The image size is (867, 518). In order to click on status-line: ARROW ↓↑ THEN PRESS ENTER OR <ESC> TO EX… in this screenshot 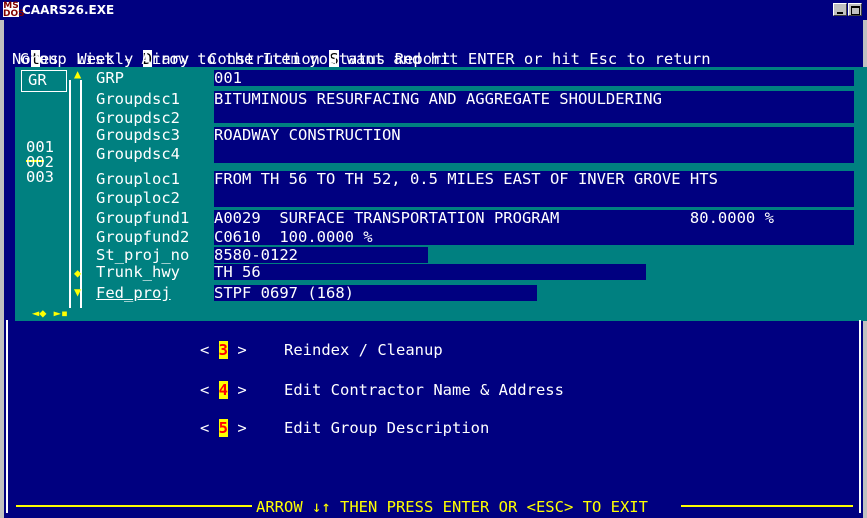, I will do `click(452, 507)`.